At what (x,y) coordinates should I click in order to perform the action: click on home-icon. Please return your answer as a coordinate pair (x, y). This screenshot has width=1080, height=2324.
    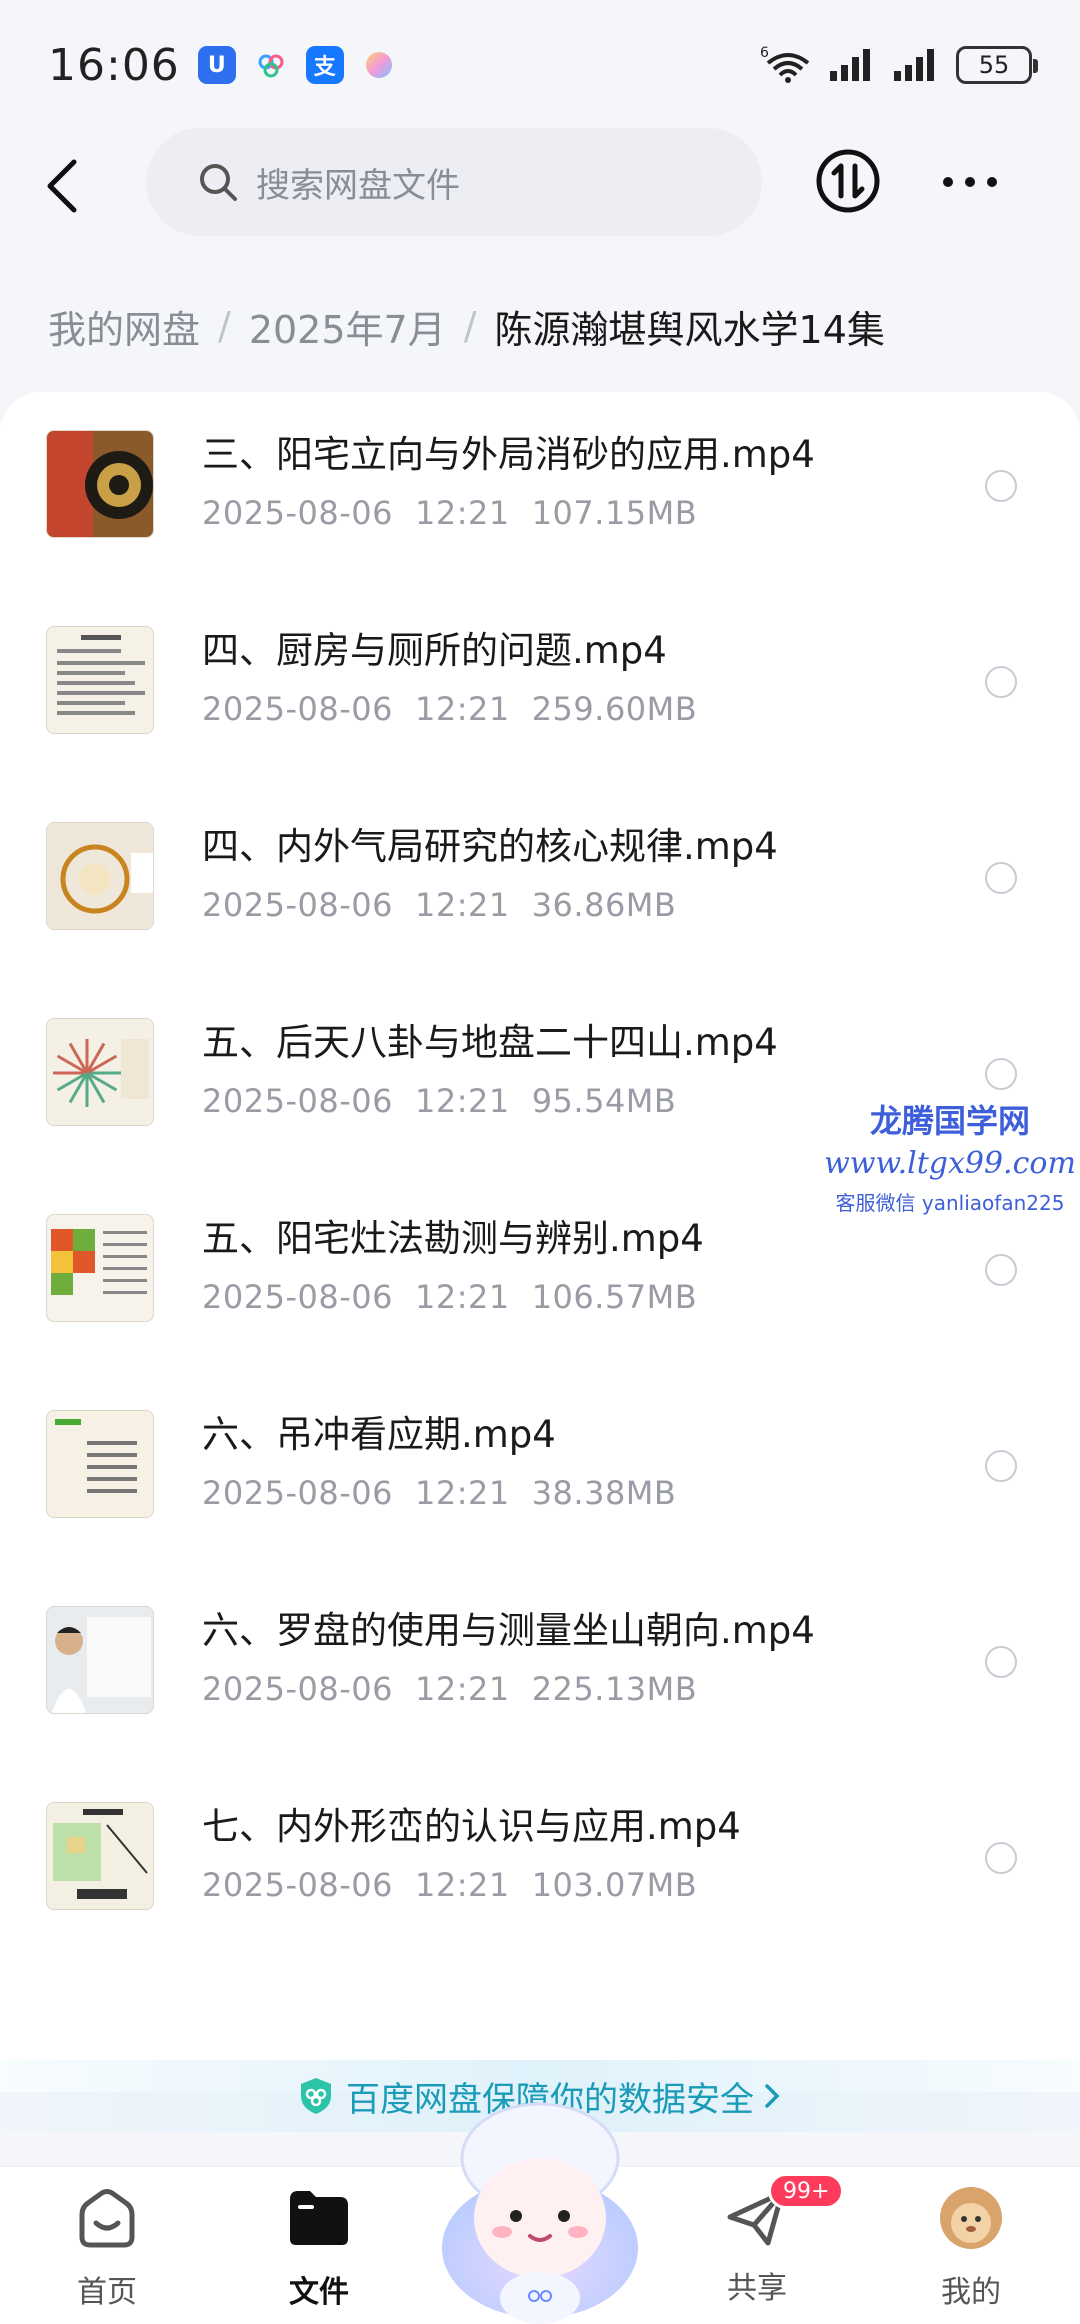
    Looking at the image, I should click on (107, 2218).